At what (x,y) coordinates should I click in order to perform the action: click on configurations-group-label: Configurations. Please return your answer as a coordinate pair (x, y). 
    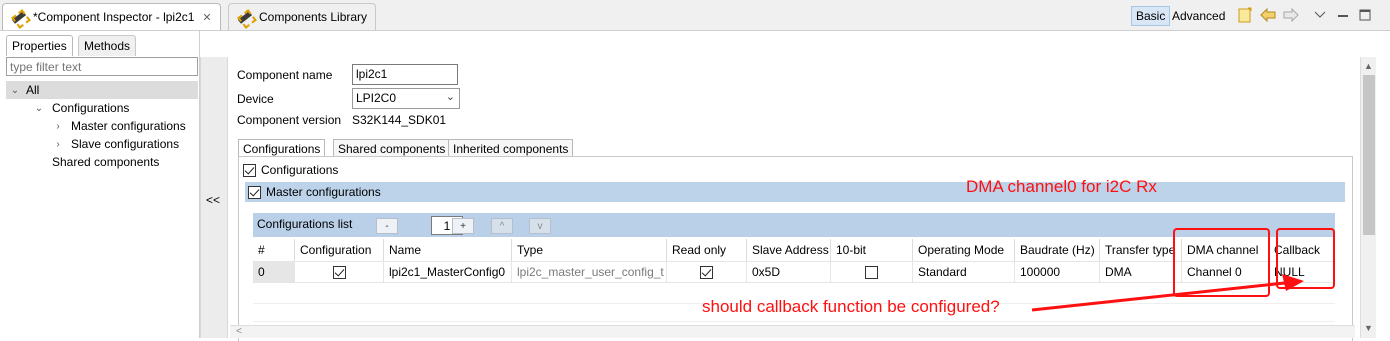
    Looking at the image, I should click on (300, 170).